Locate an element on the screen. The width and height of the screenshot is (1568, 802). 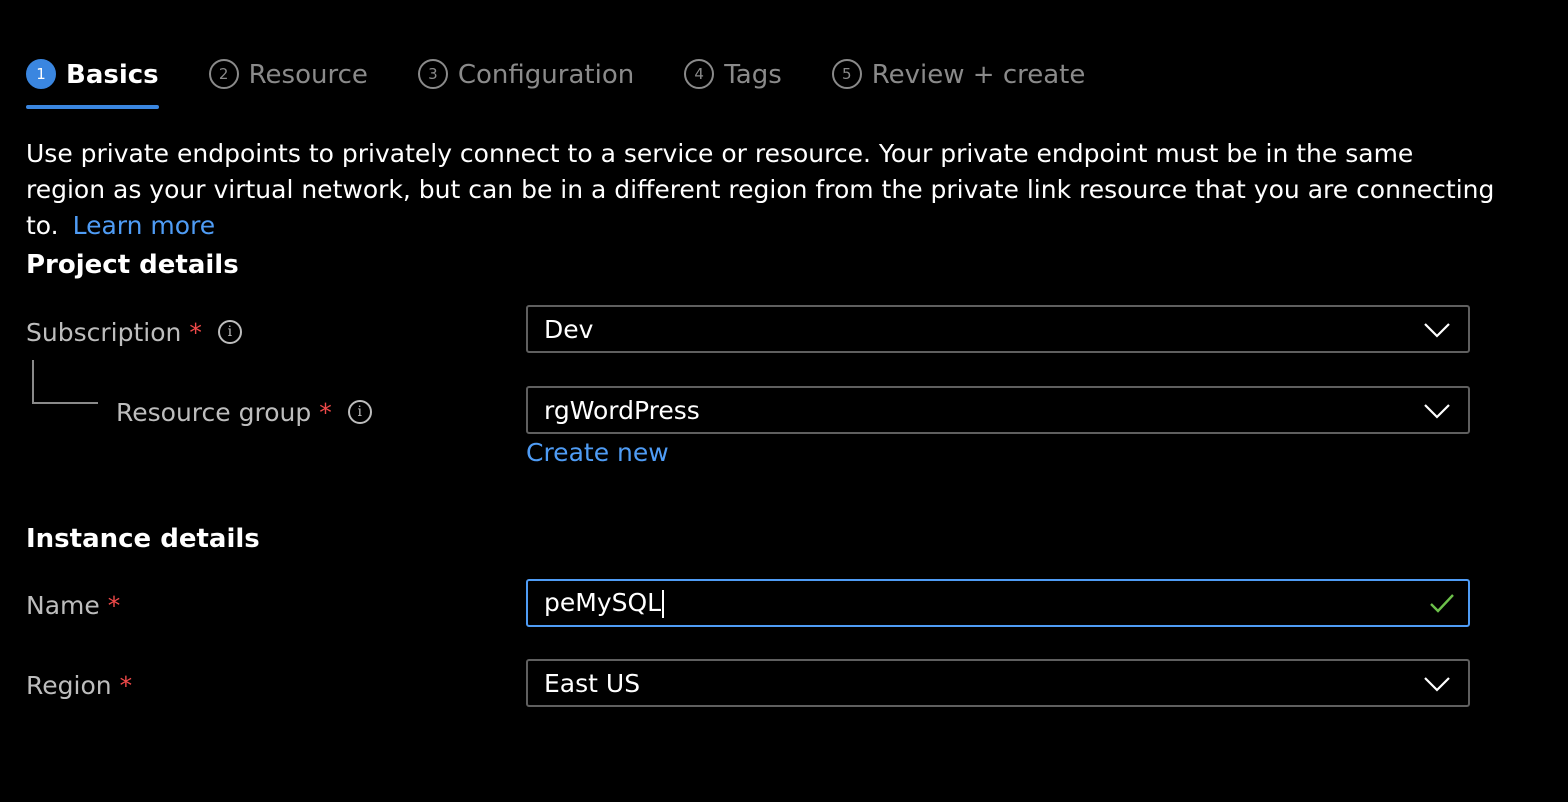
tab-configuration: 3 Configuration is located at coordinates (526, 75).